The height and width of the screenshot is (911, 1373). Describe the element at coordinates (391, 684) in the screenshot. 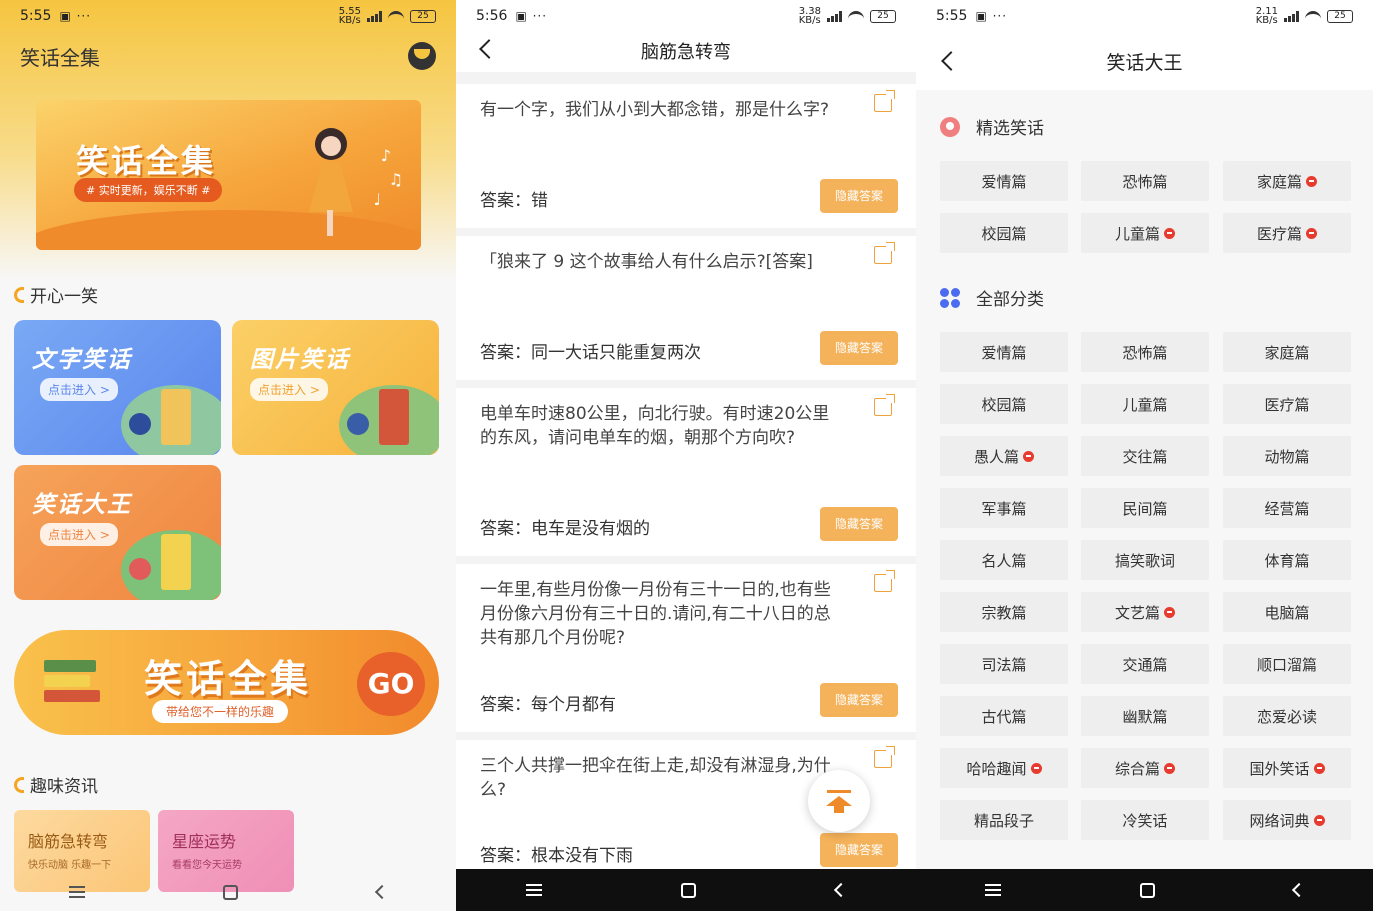

I see `go-button: GO` at that location.